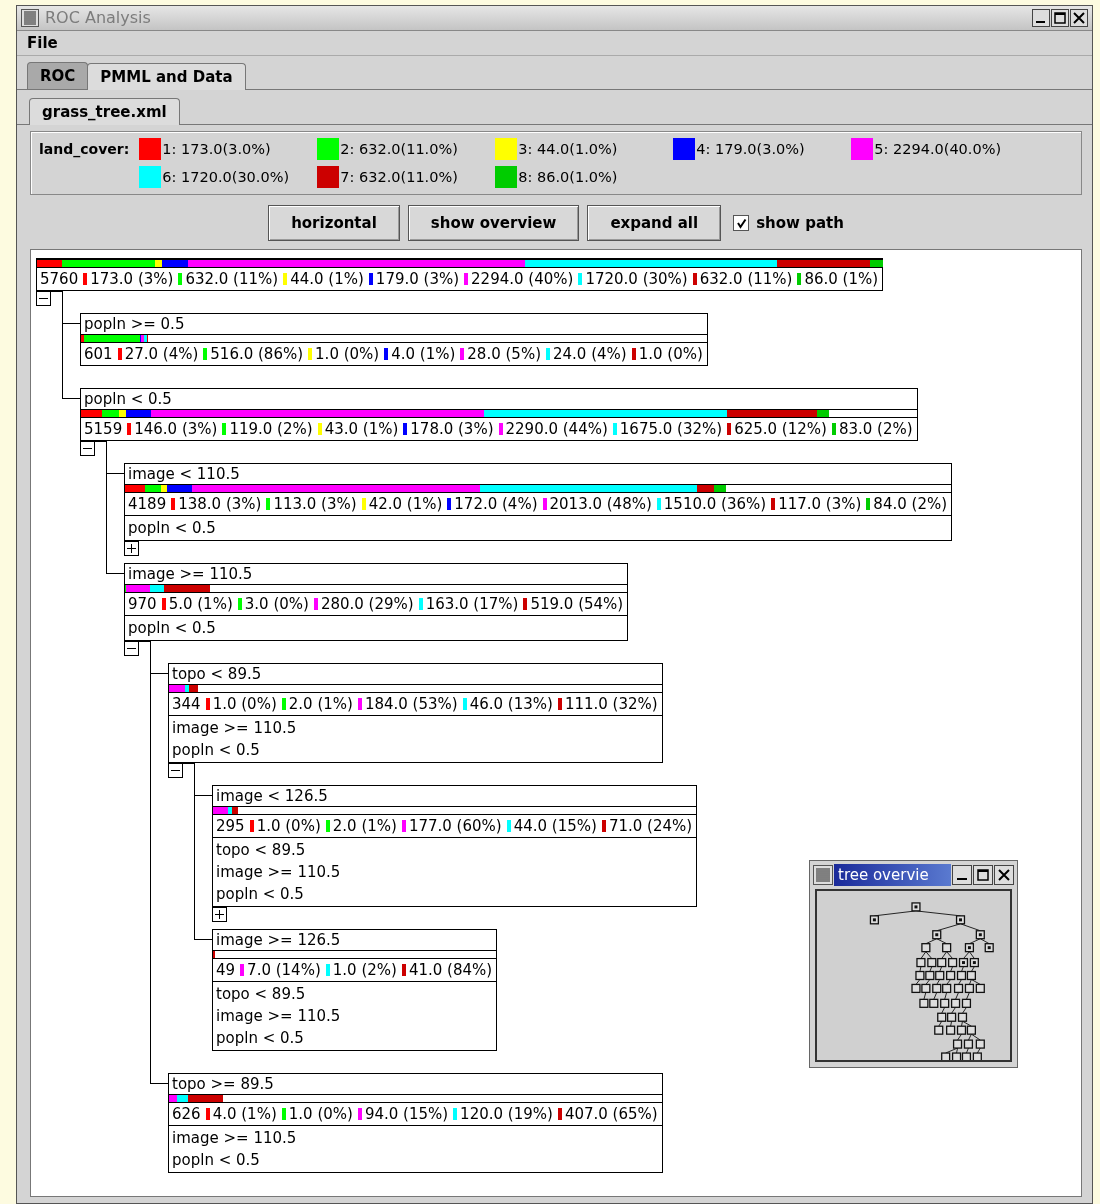 The height and width of the screenshot is (1204, 1100). Describe the element at coordinates (650, 826) in the screenshot. I see `class-count: 71.0 (24%)` at that location.